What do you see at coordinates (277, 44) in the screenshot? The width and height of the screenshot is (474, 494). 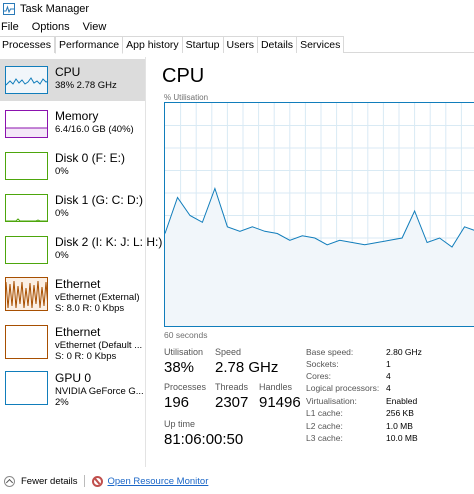 I see `tab-details: Details` at bounding box center [277, 44].